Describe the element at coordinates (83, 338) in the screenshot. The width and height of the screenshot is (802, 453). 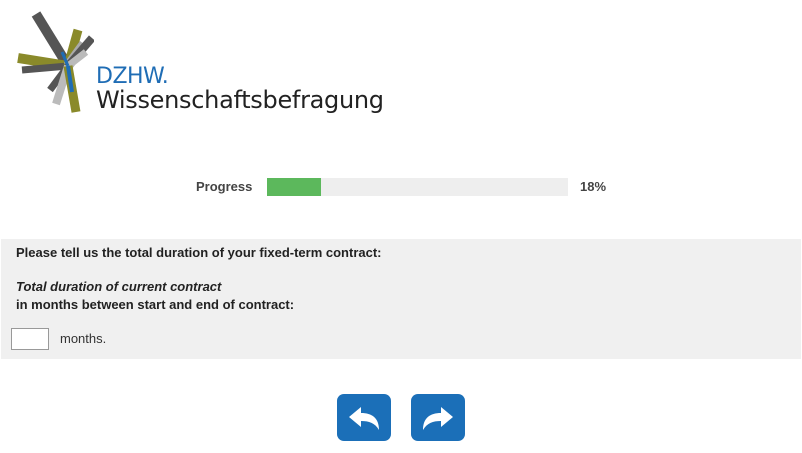
I see `unit-label: months.` at that location.